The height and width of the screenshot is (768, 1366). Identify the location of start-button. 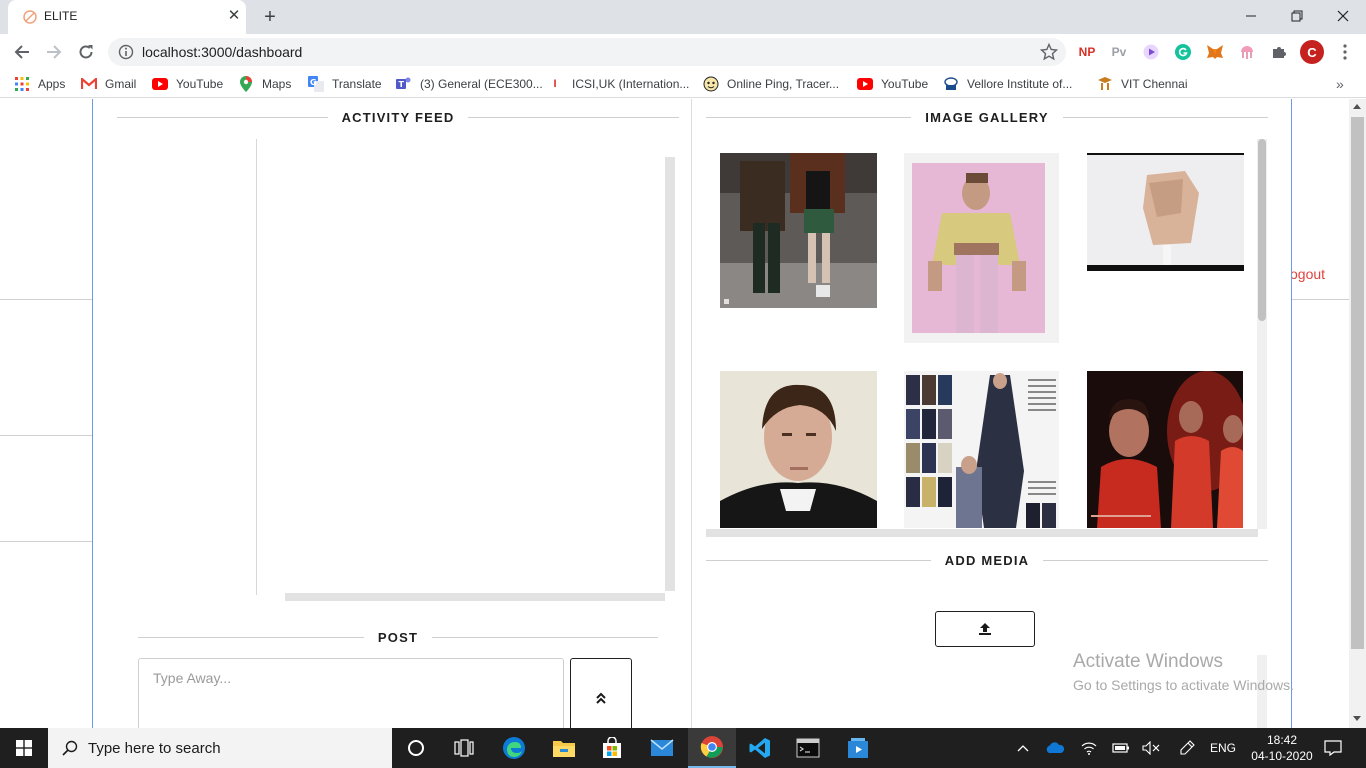
(24, 748).